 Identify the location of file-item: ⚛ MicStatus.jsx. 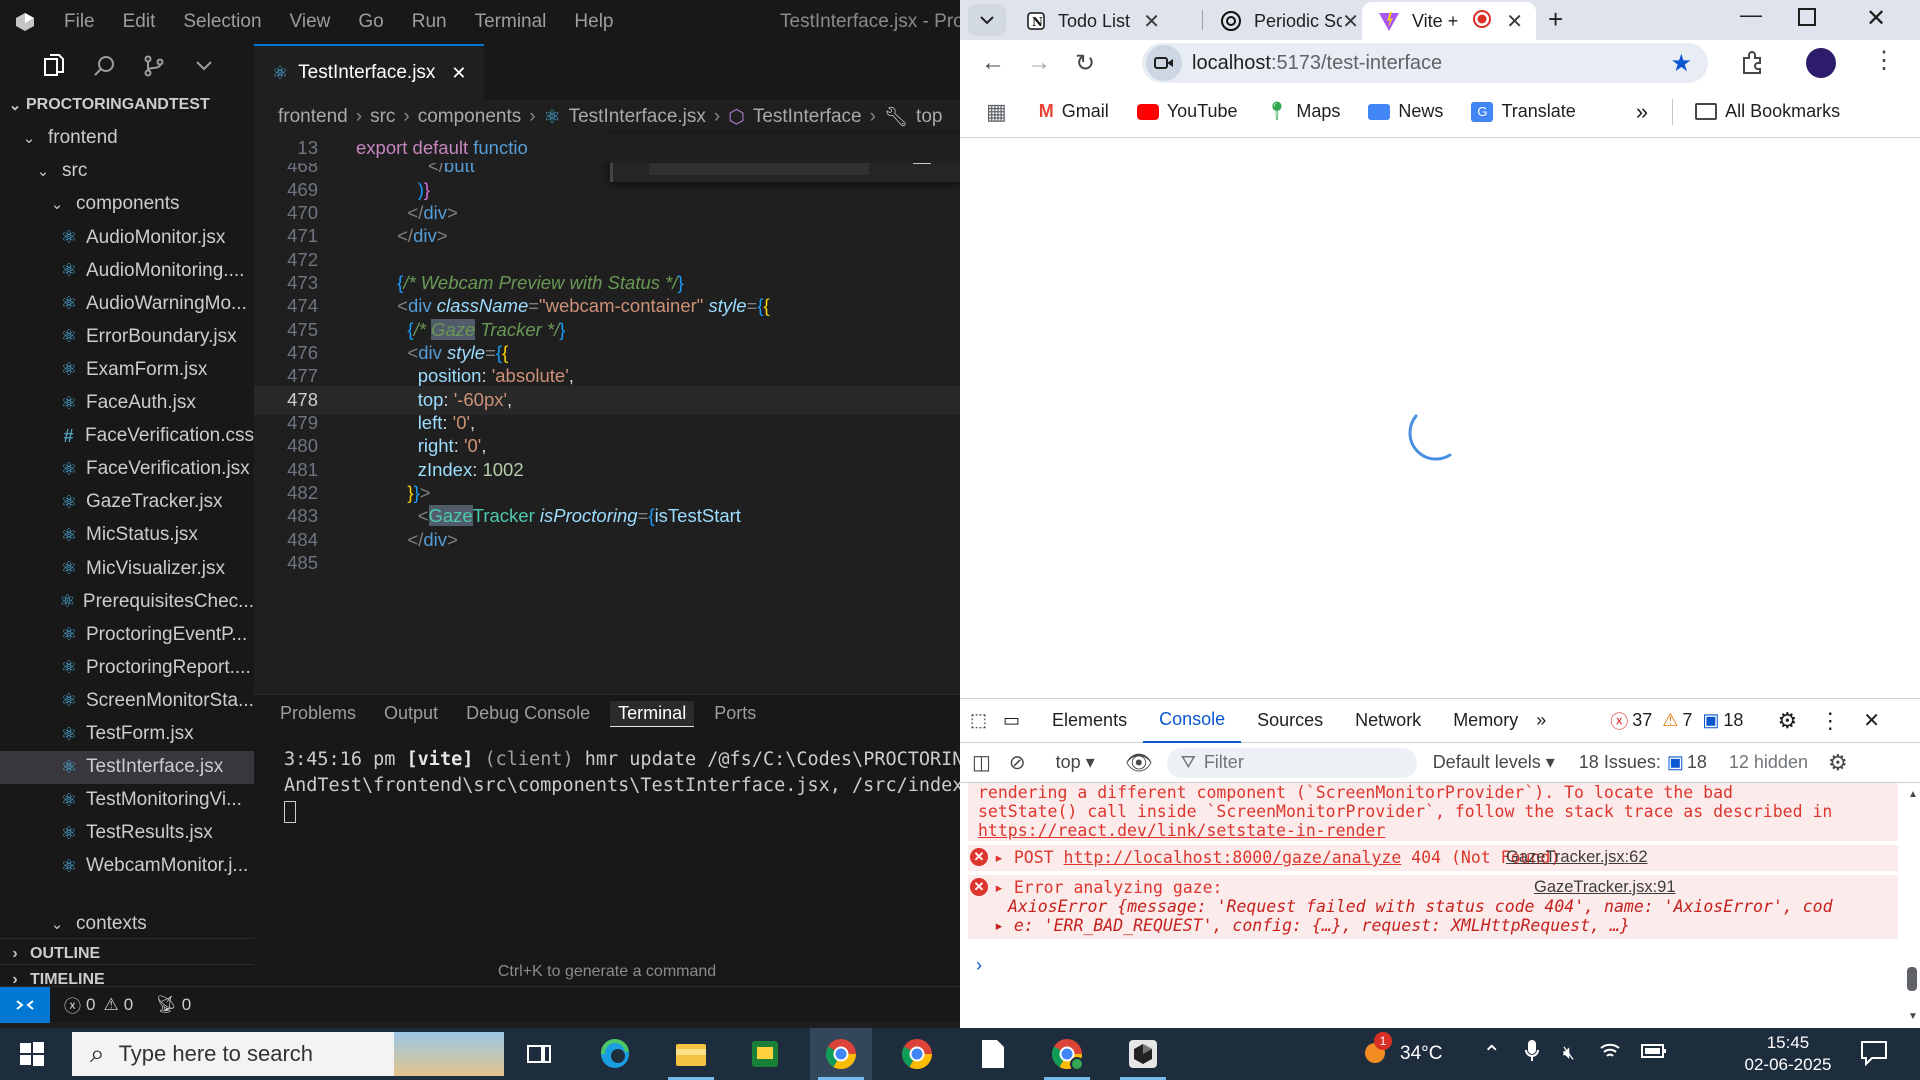
(127, 535).